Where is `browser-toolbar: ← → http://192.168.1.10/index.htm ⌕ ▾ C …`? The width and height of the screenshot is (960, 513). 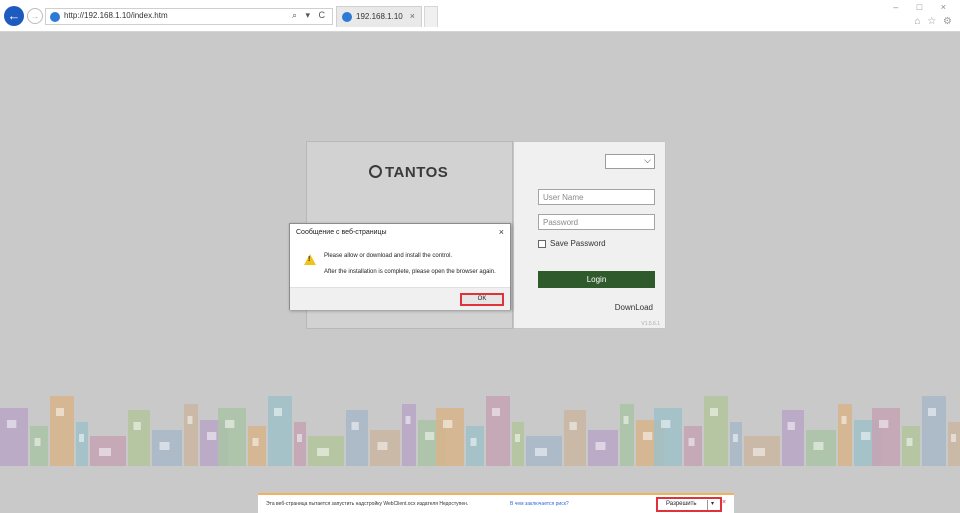
browser-toolbar: ← → http://192.168.1.10/index.htm ⌕ ▾ C … is located at coordinates (480, 16).